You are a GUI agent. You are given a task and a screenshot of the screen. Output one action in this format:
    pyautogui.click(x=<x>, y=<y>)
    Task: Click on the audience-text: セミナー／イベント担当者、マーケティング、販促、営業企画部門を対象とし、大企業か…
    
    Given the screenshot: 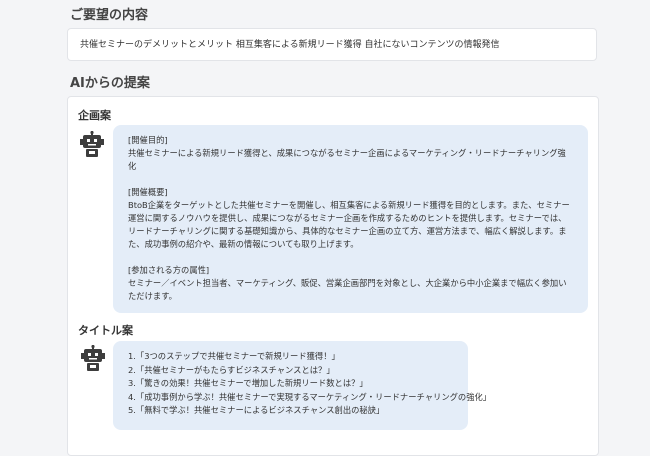 What is the action you would take?
    pyautogui.click(x=347, y=289)
    